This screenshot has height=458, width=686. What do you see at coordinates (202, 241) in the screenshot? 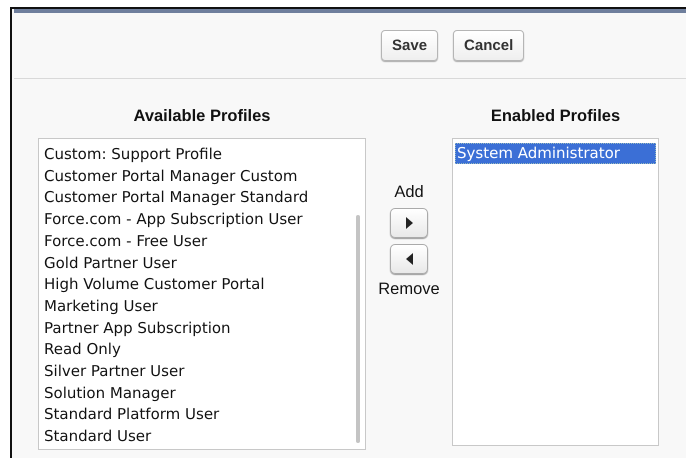
I see `list-option: Force.com - Free User` at bounding box center [202, 241].